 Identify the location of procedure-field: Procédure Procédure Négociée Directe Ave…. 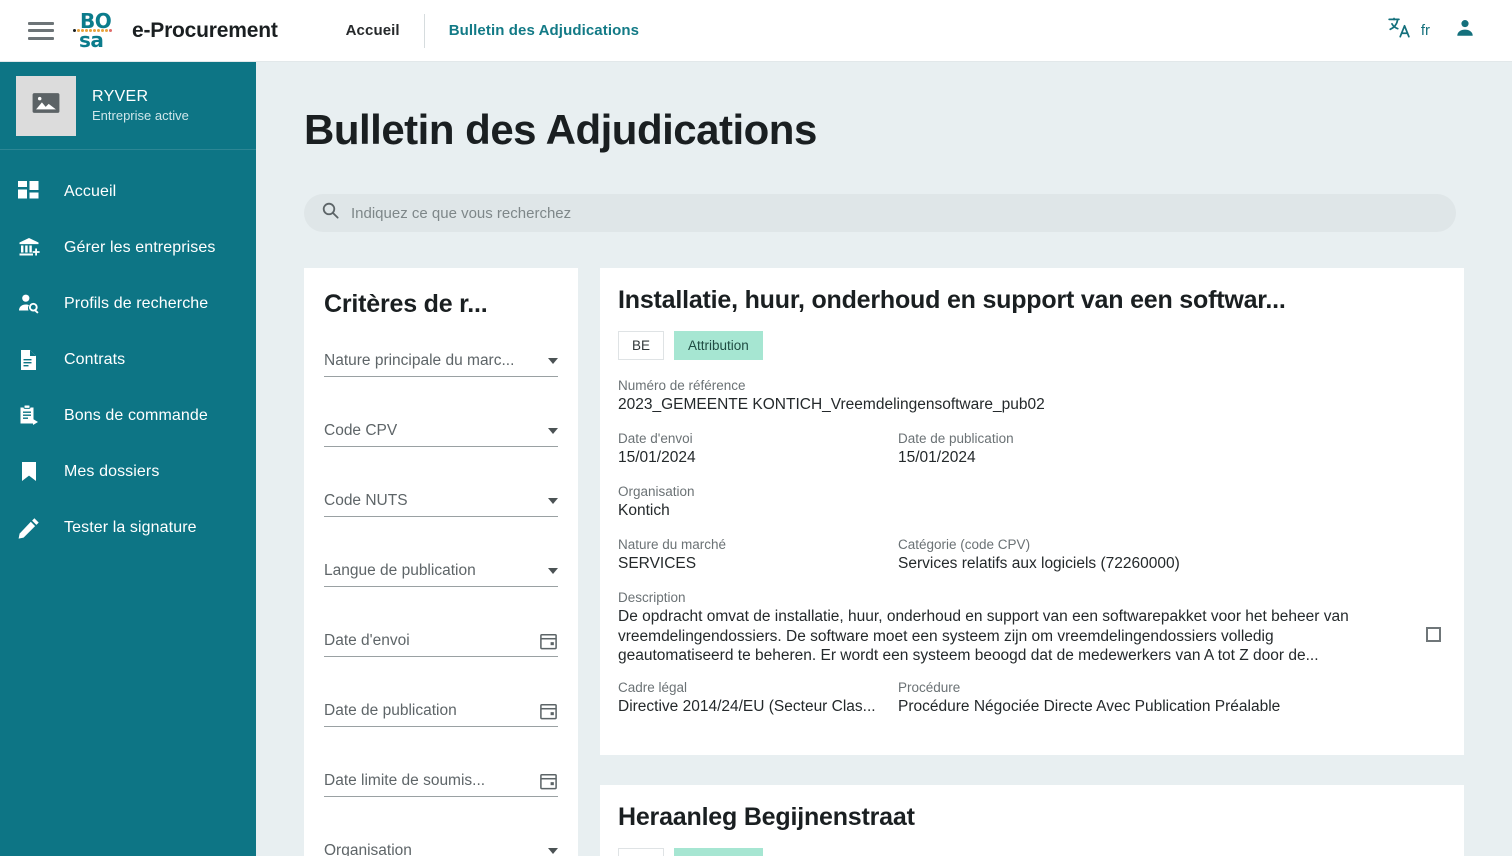
(1089, 698).